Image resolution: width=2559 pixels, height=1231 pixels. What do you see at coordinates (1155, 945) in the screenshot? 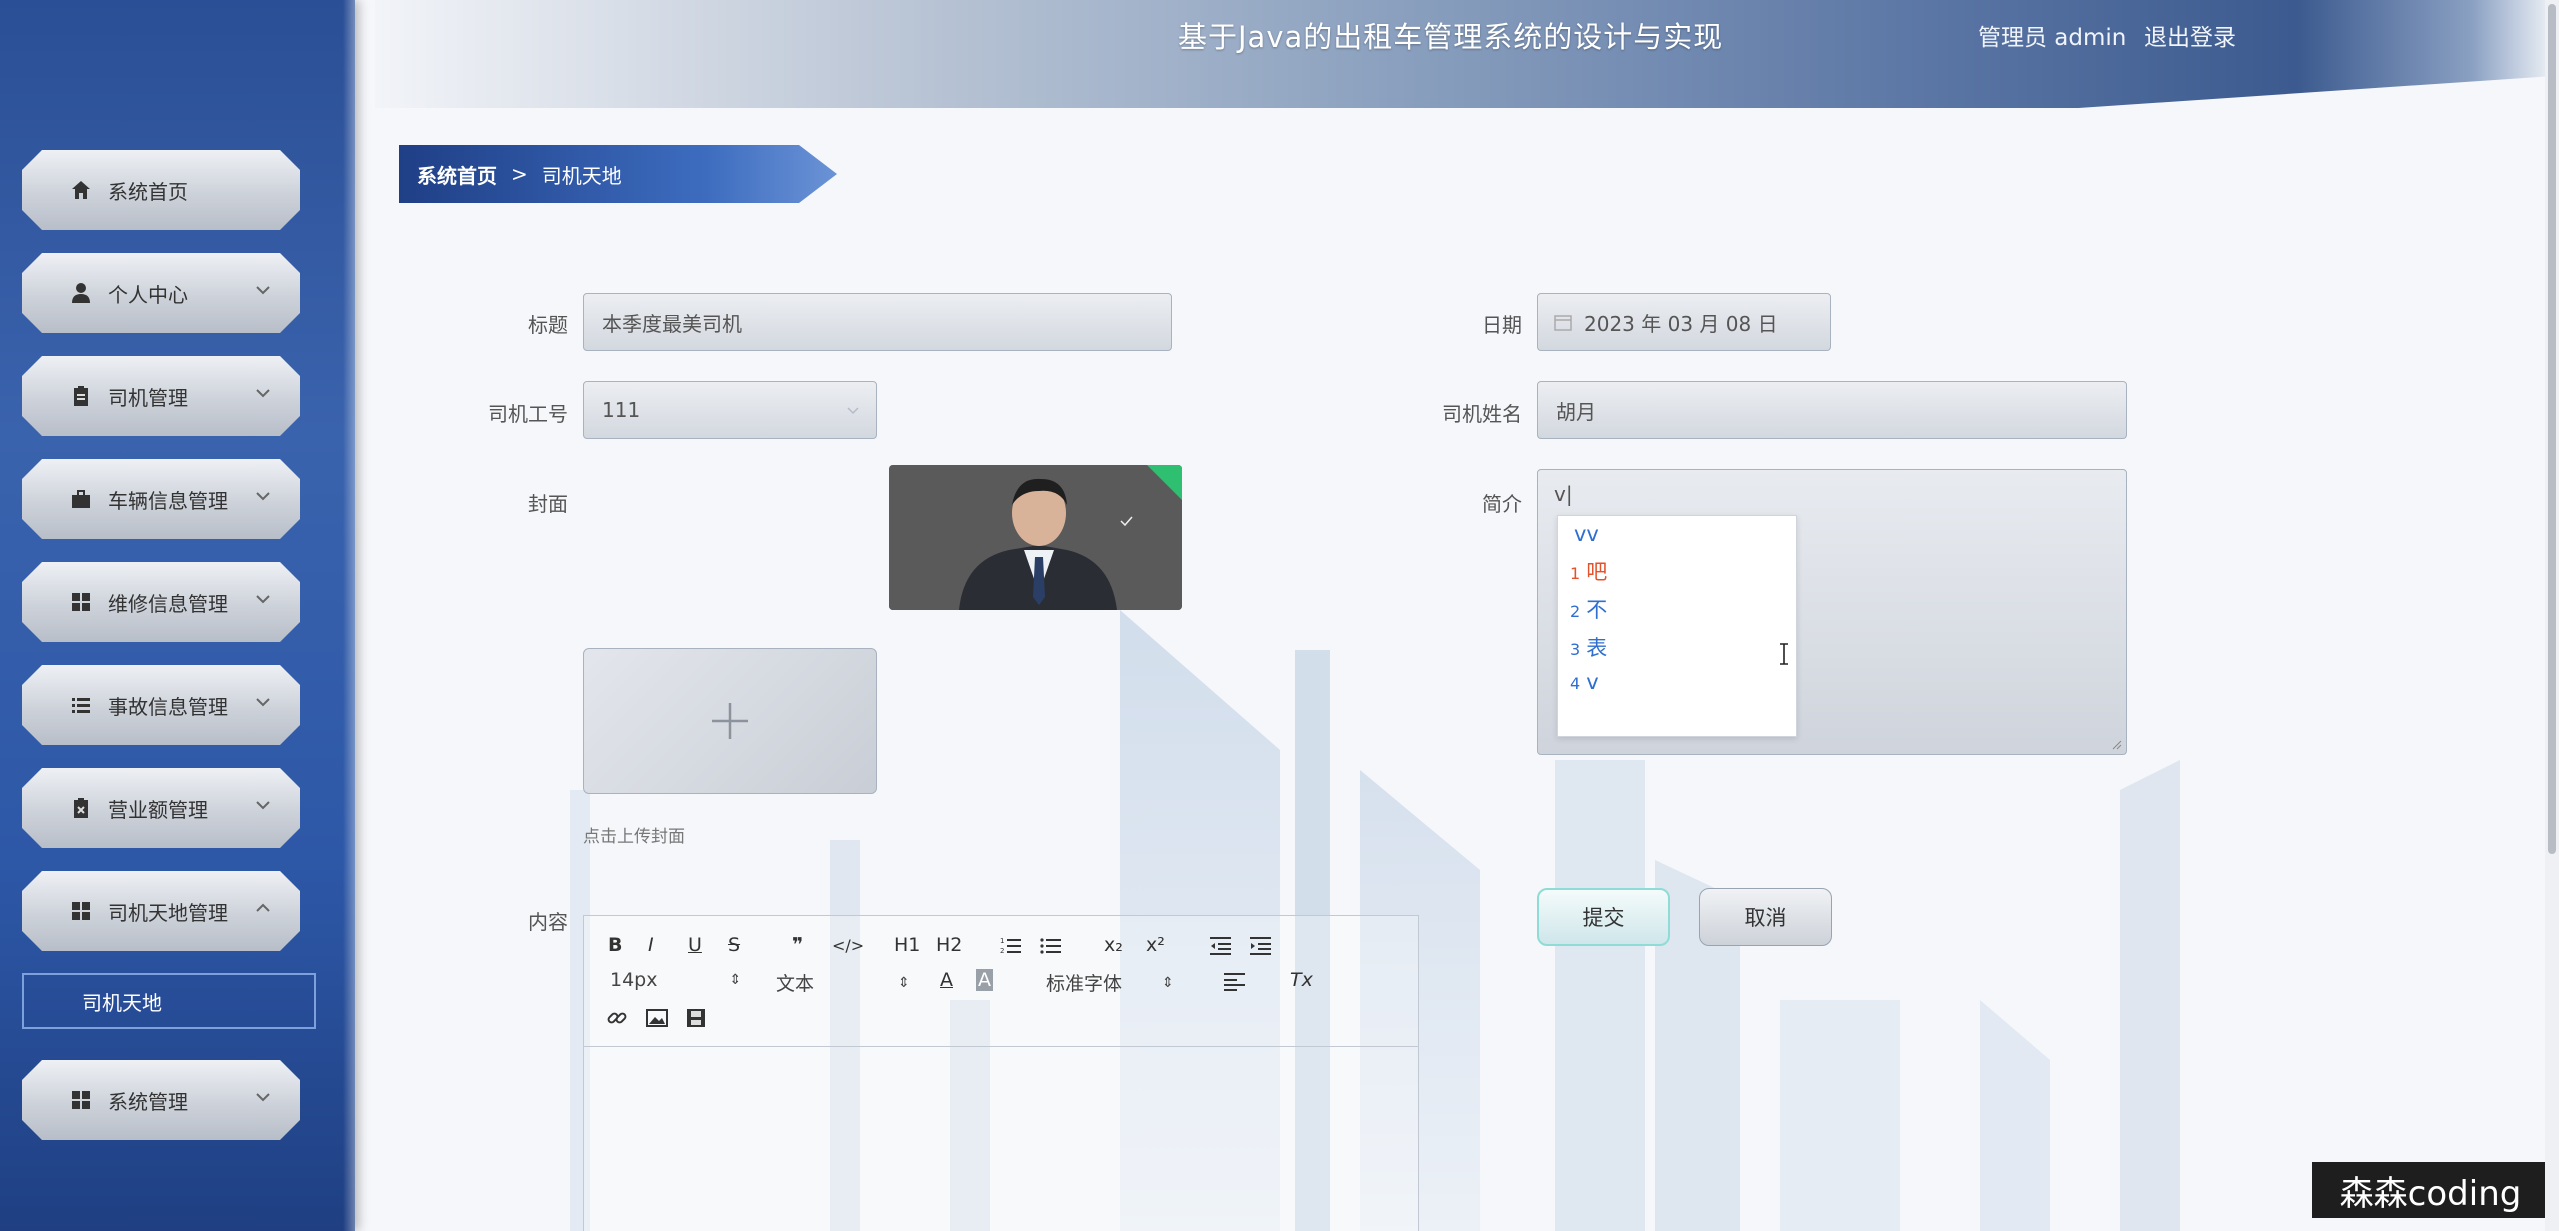
I see `superscript-button: x²` at bounding box center [1155, 945].